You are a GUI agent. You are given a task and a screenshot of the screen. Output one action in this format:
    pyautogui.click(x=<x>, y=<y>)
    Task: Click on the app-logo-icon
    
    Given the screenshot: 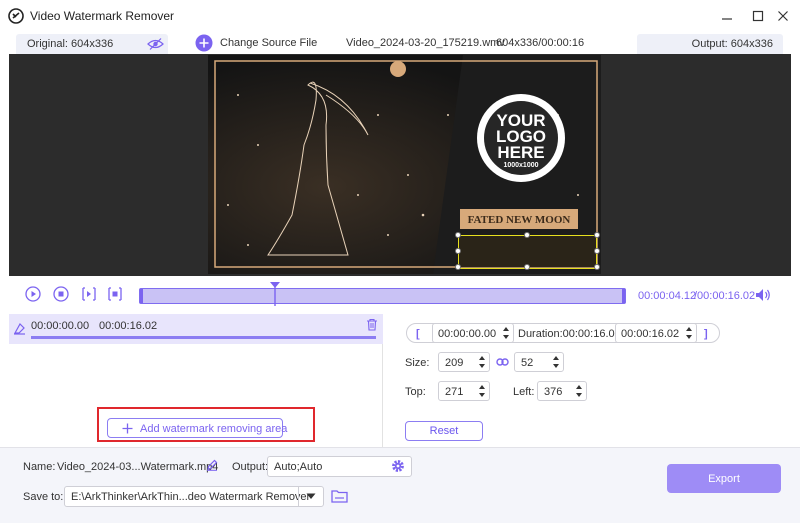 What is the action you would take?
    pyautogui.click(x=16, y=16)
    